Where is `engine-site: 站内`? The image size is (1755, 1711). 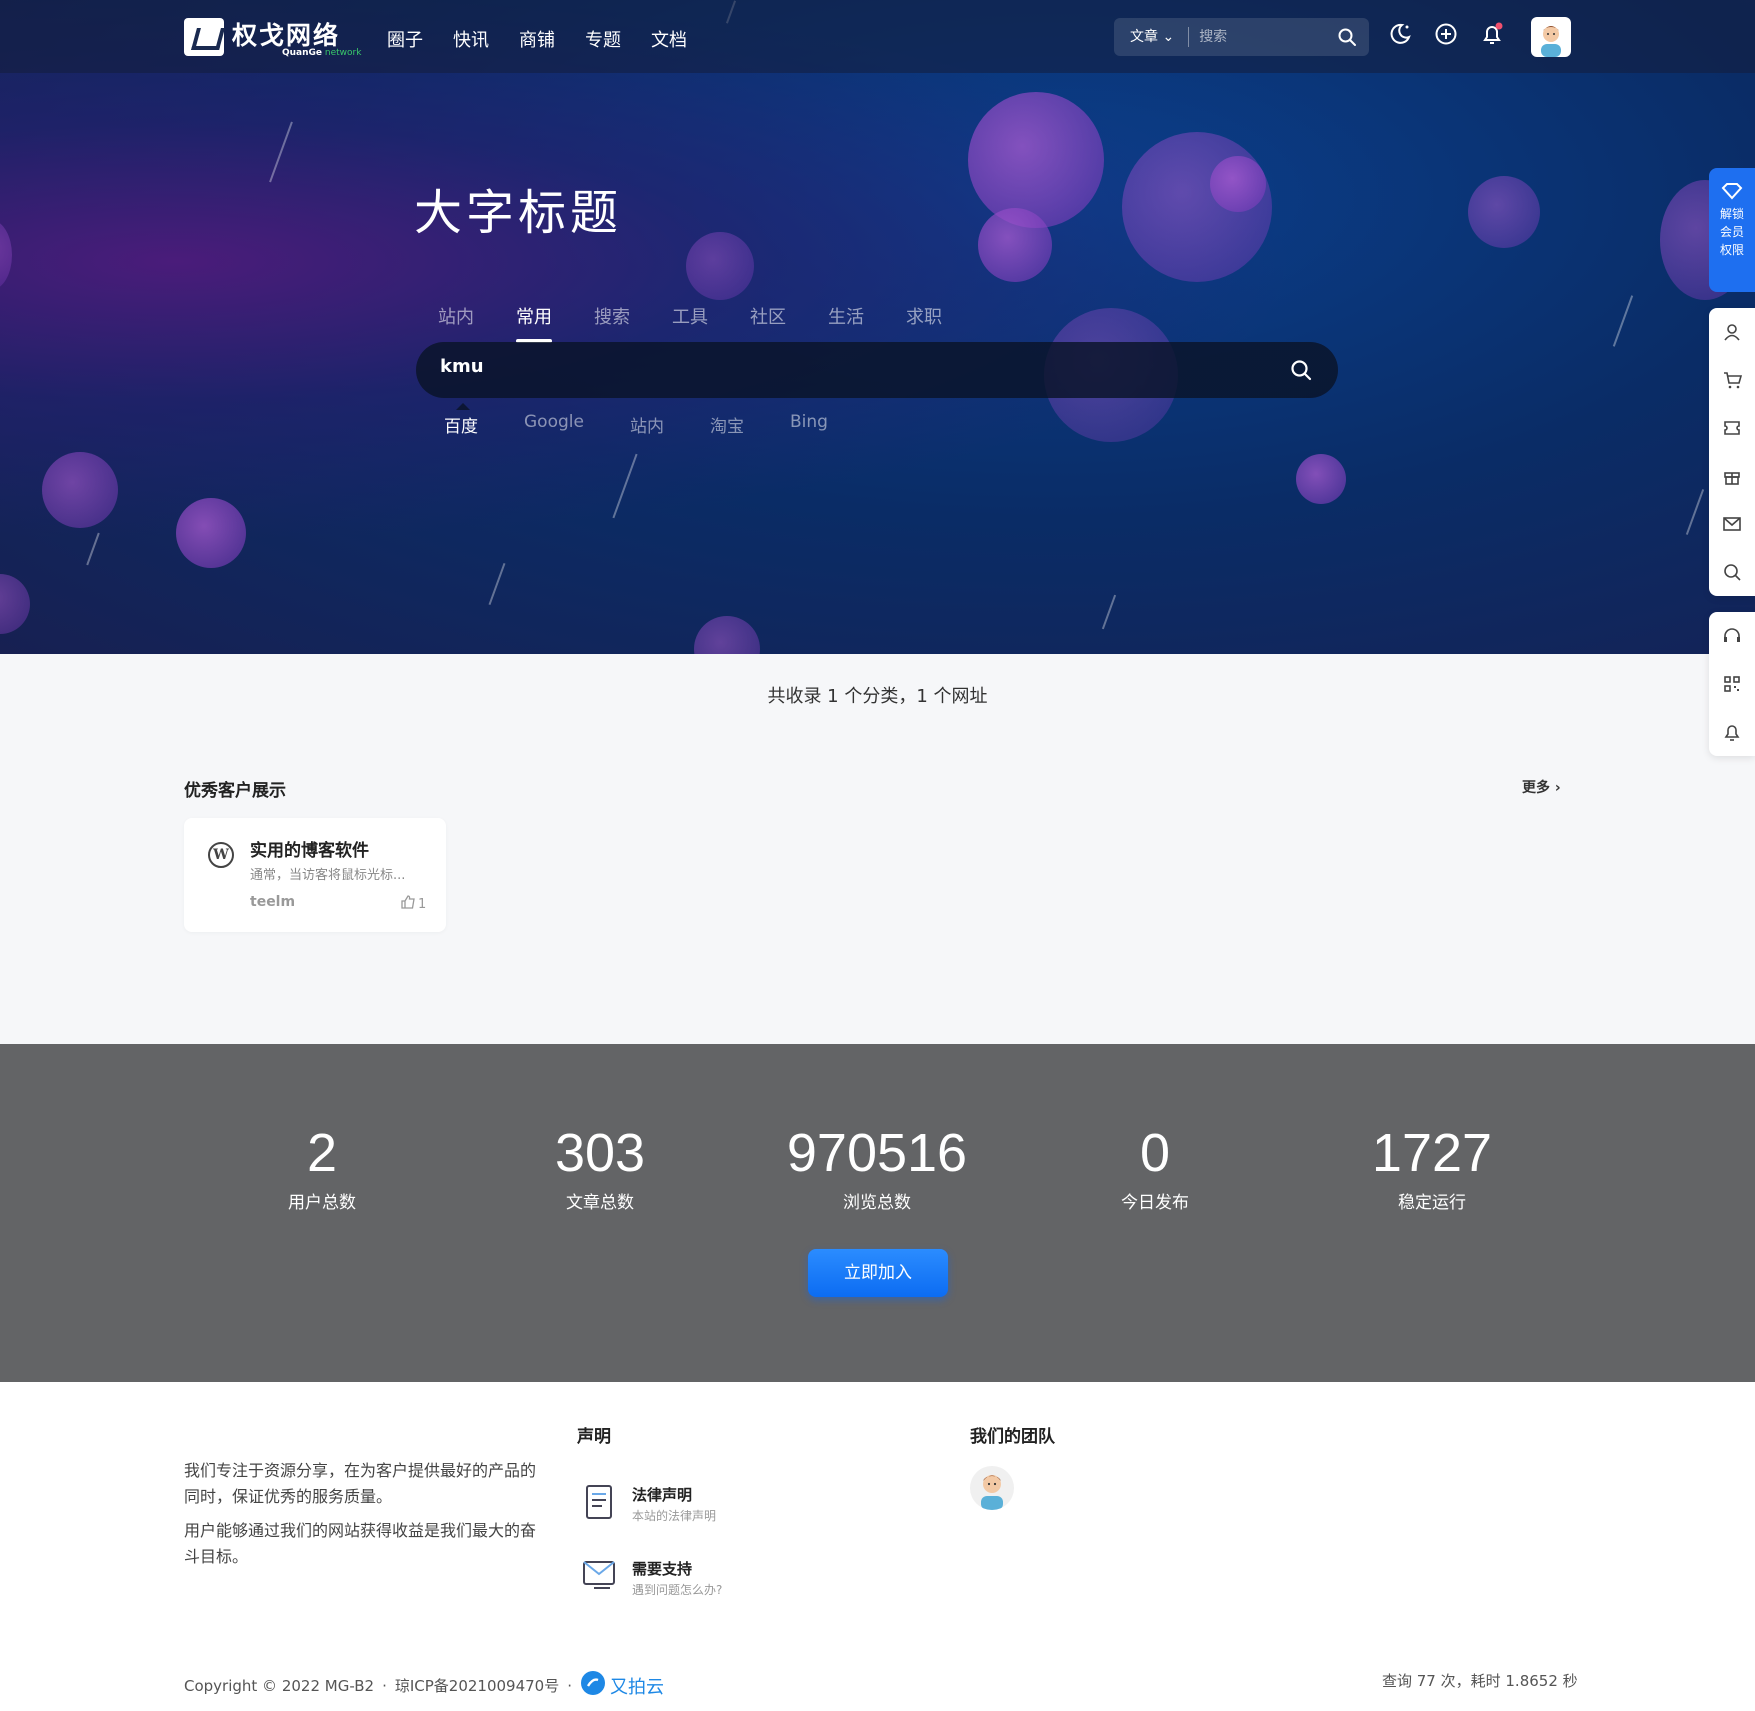 engine-site: 站内 is located at coordinates (647, 424).